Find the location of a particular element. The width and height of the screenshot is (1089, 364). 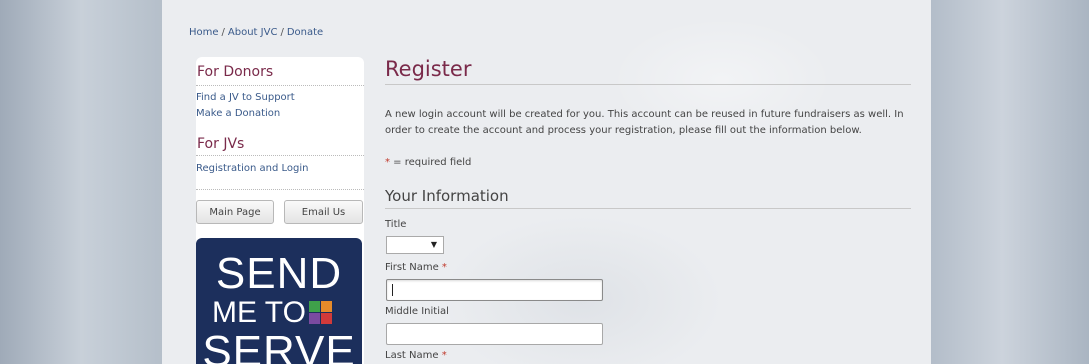

section-divider is located at coordinates (648, 208).